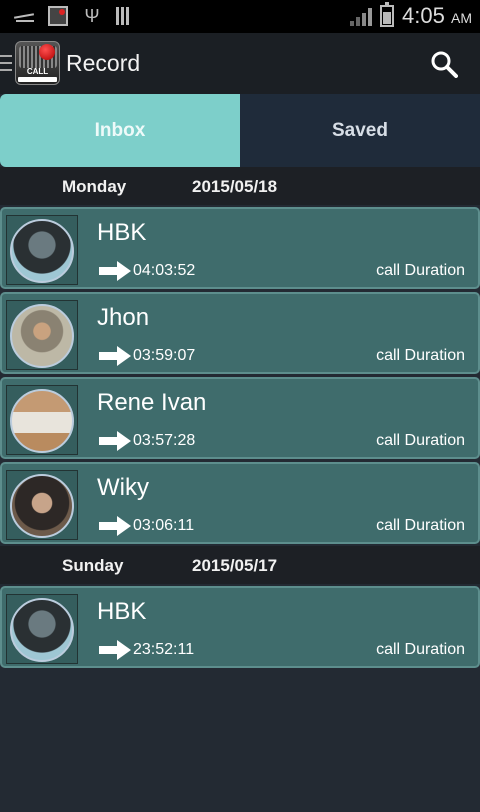 Image resolution: width=480 pixels, height=812 pixels. I want to click on tab-saved-label: Saved, so click(360, 130).